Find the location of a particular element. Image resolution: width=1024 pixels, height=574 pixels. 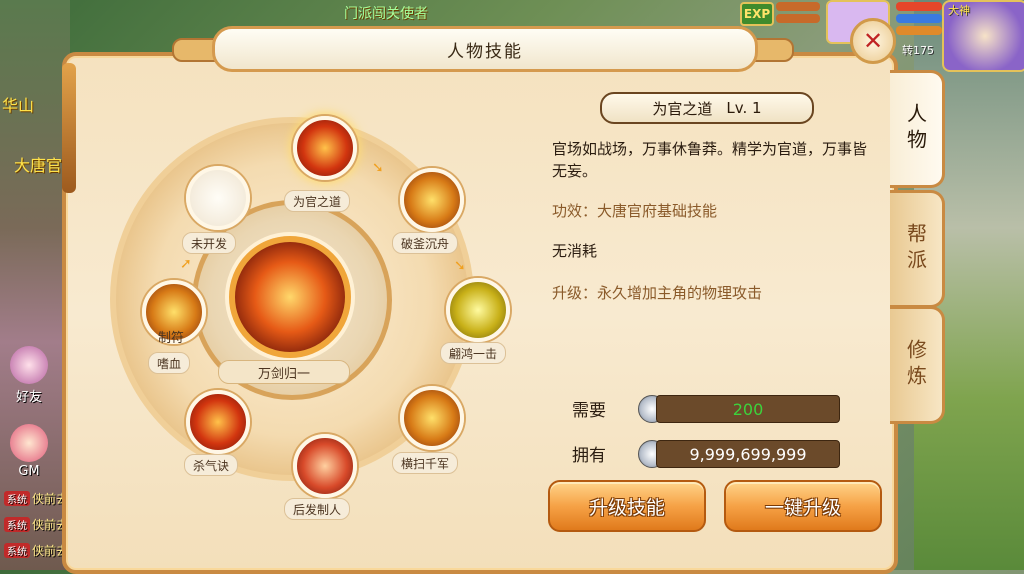

friends-icon is located at coordinates (29, 365).